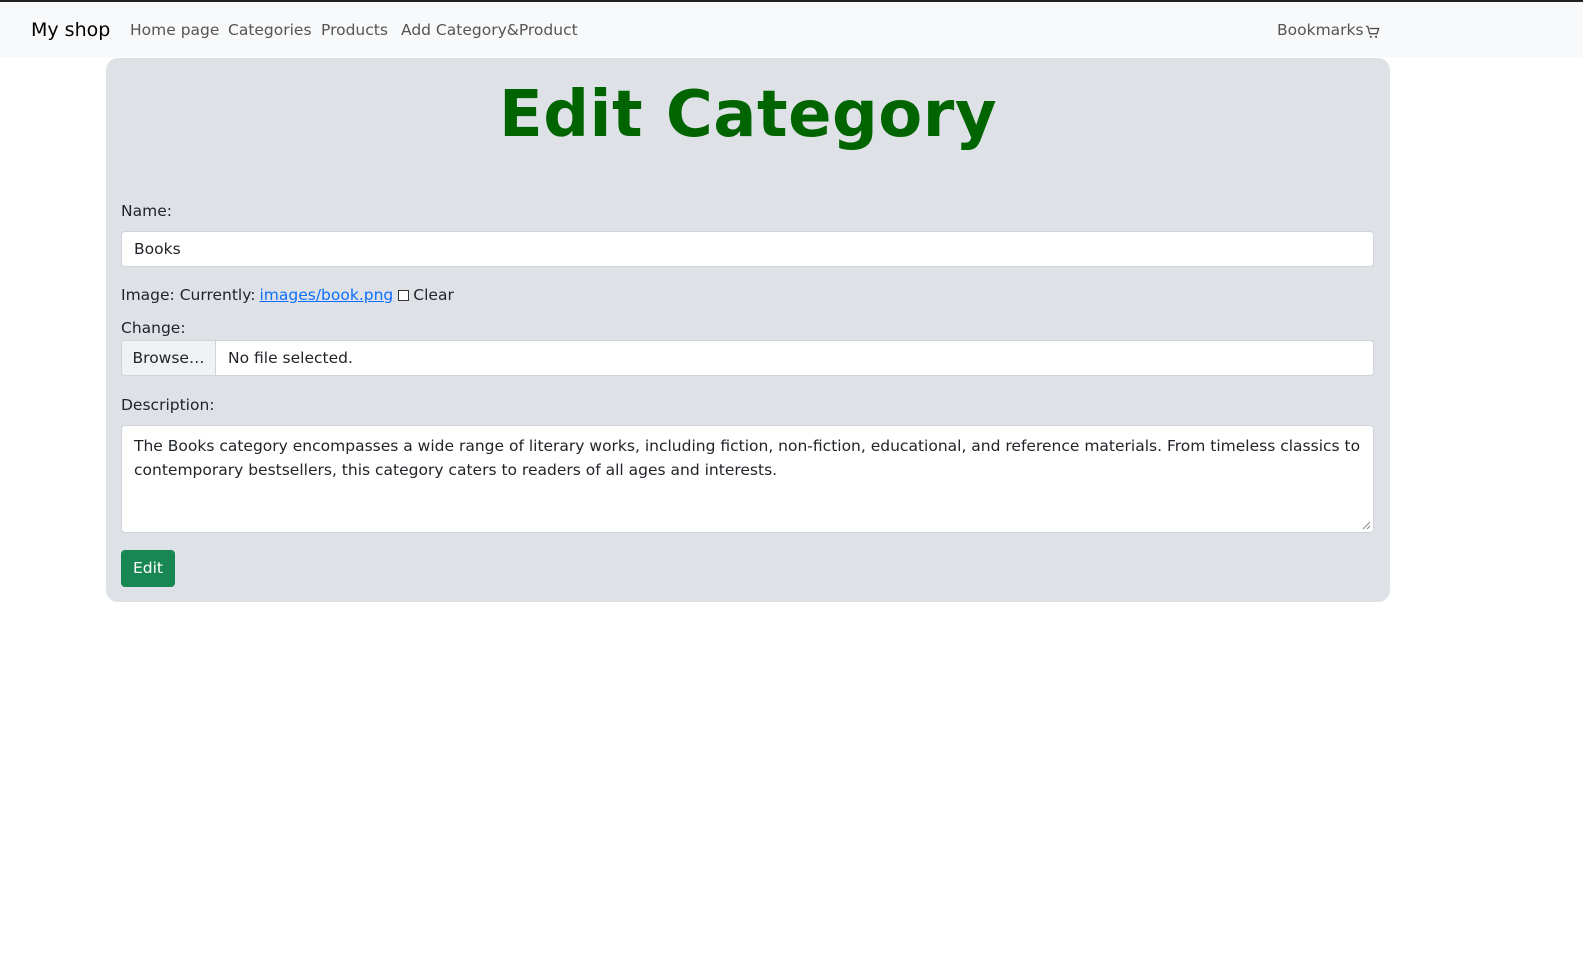 This screenshot has height=970, width=1583. What do you see at coordinates (326, 295) in the screenshot?
I see `image-current-link: images/book.png` at bounding box center [326, 295].